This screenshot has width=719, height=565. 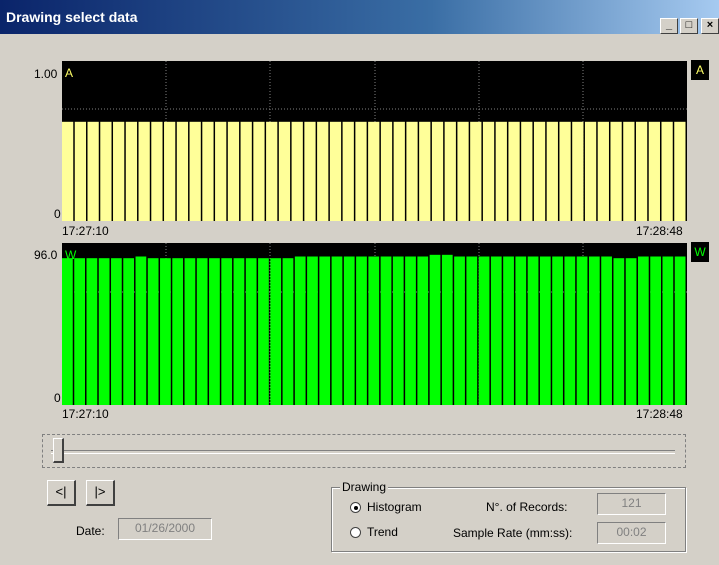 I want to click on time-slider, so click(x=364, y=451).